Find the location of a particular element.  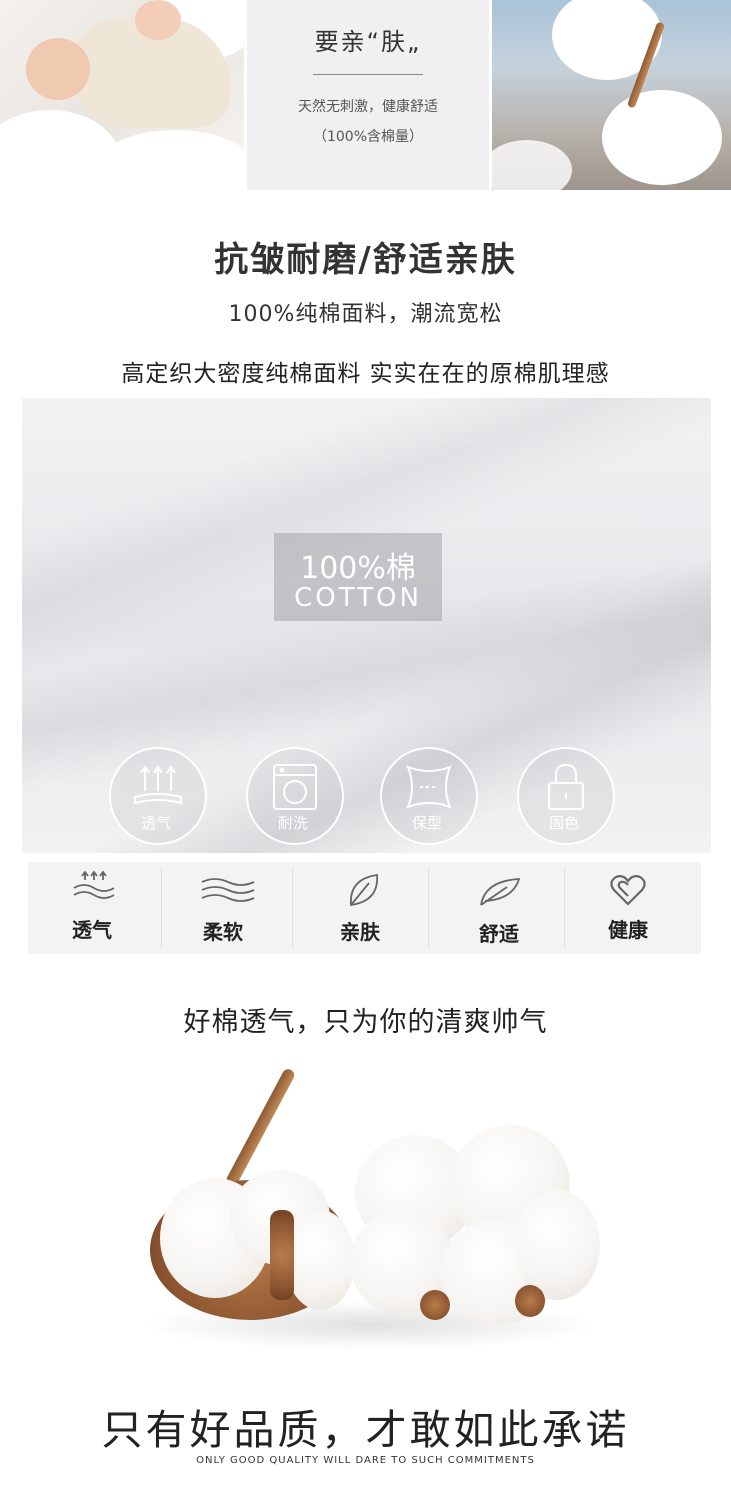

feature-label-skin: 亲肤 is located at coordinates (360, 932).